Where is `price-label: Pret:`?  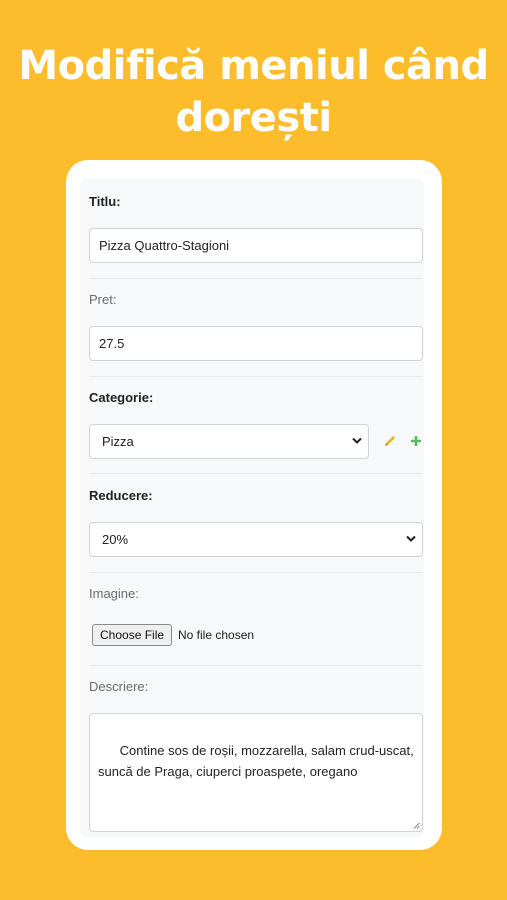 price-label: Pret: is located at coordinates (103, 299).